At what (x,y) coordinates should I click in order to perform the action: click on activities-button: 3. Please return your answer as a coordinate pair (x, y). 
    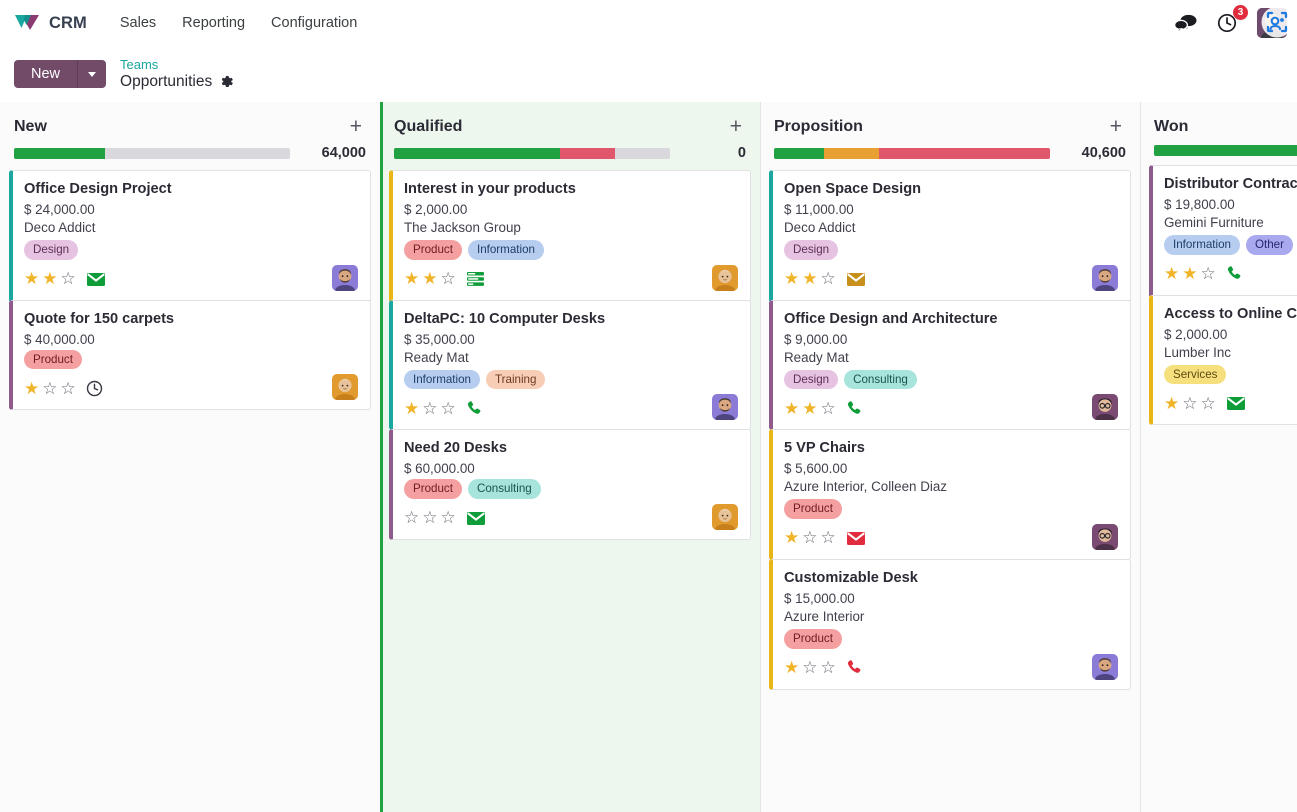
    Looking at the image, I should click on (1231, 20).